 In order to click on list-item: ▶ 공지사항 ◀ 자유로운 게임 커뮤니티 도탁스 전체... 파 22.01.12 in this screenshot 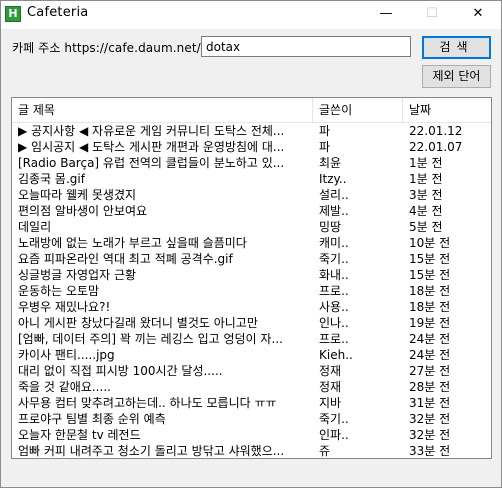, I will do `click(251, 131)`.